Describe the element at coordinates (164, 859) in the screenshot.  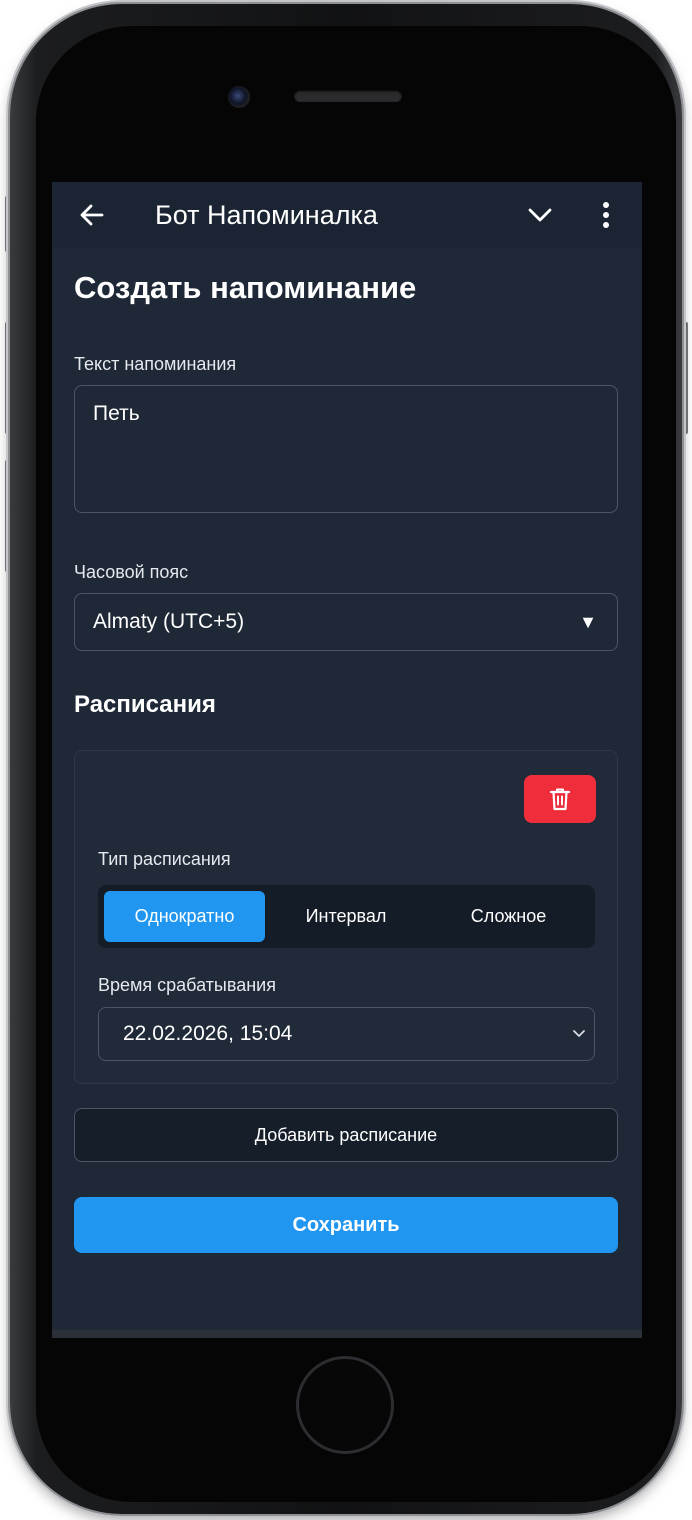
I see `schedule-type-label: Тип расписания` at that location.